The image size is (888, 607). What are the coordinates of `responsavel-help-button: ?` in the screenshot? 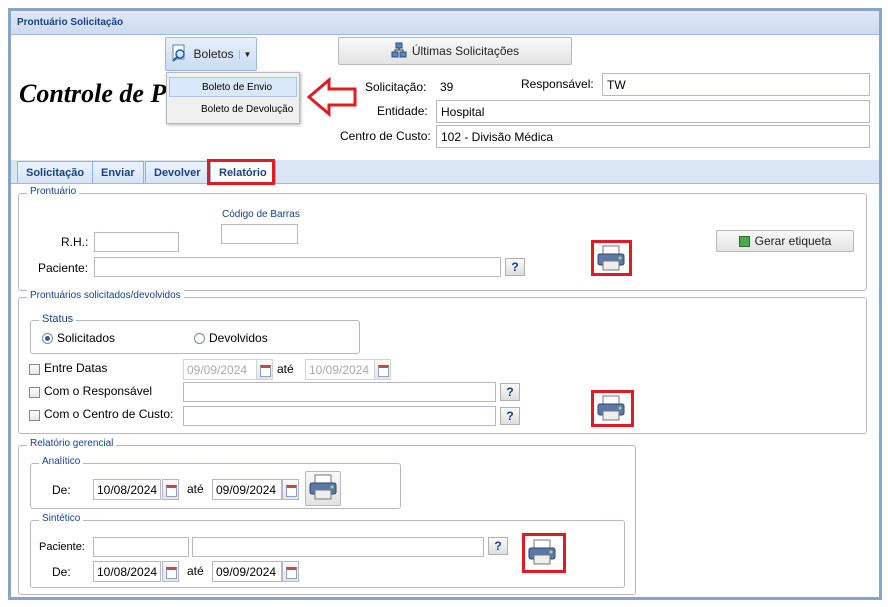 It's located at (510, 392).